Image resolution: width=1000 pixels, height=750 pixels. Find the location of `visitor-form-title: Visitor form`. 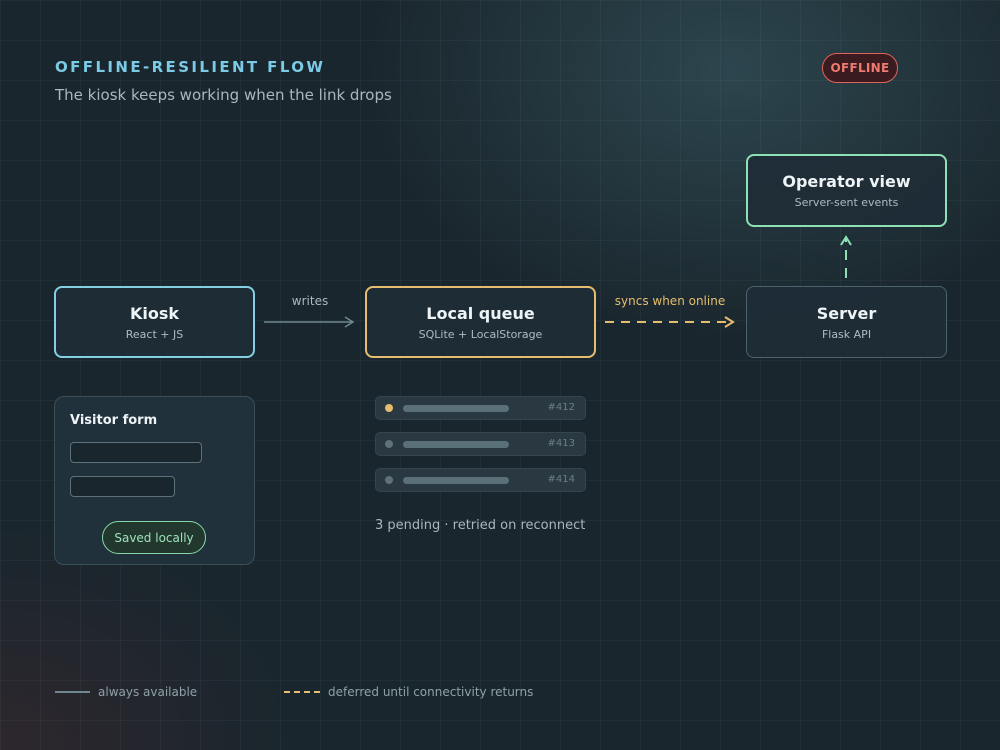

visitor-form-title: Visitor form is located at coordinates (114, 420).